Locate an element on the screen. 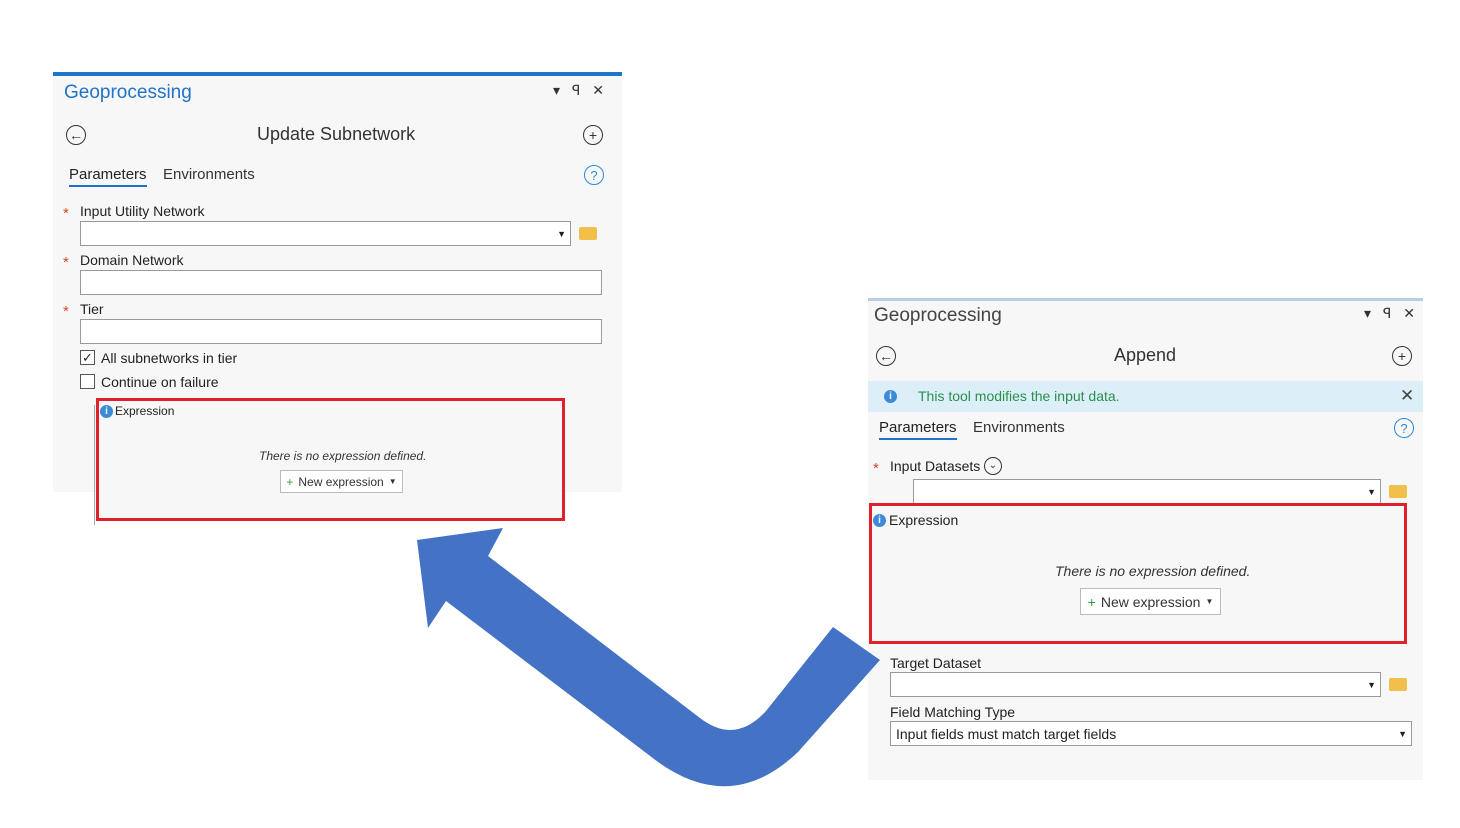 The width and height of the screenshot is (1460, 828). transfer-arrow-icon is located at coordinates (648, 657).